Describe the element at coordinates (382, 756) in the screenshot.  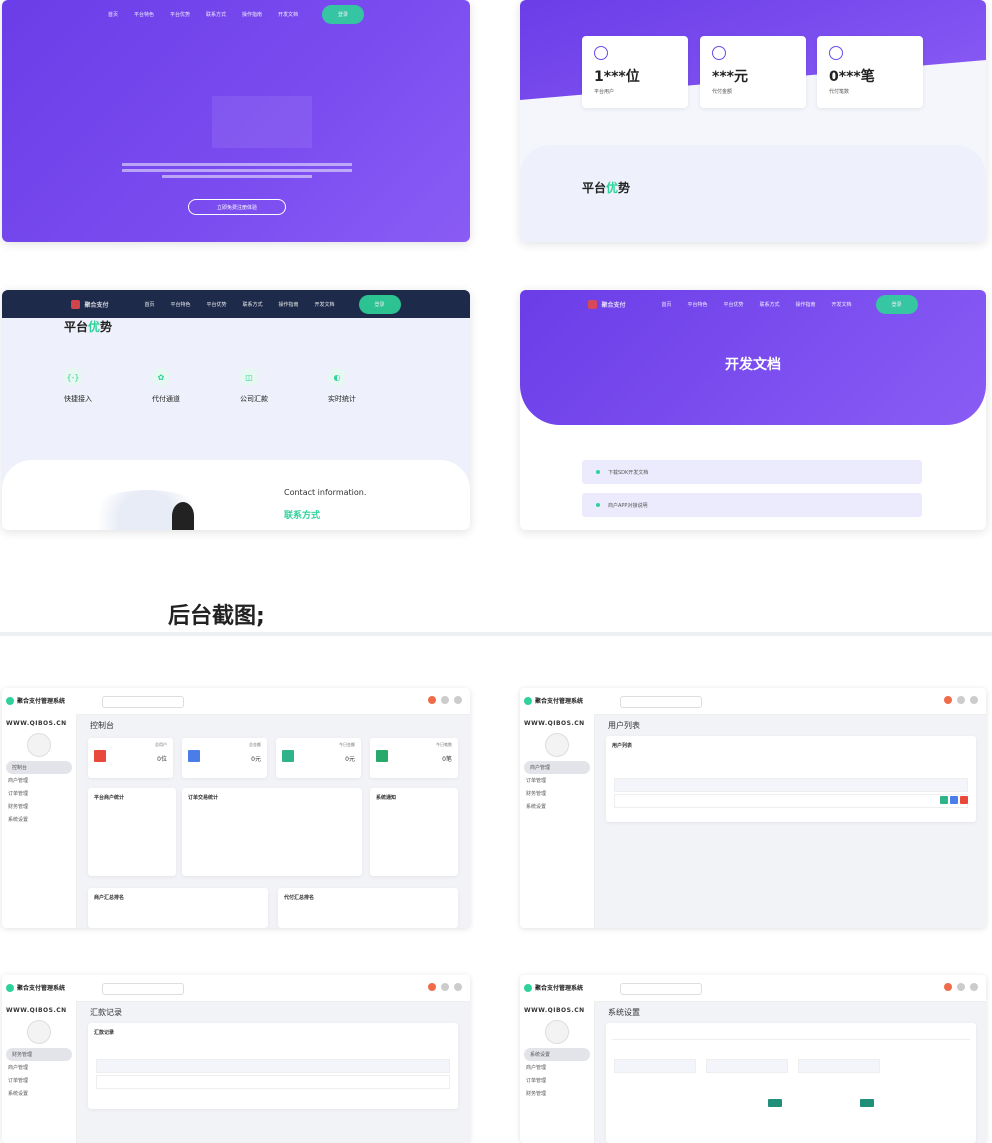
I see `order-icon` at that location.